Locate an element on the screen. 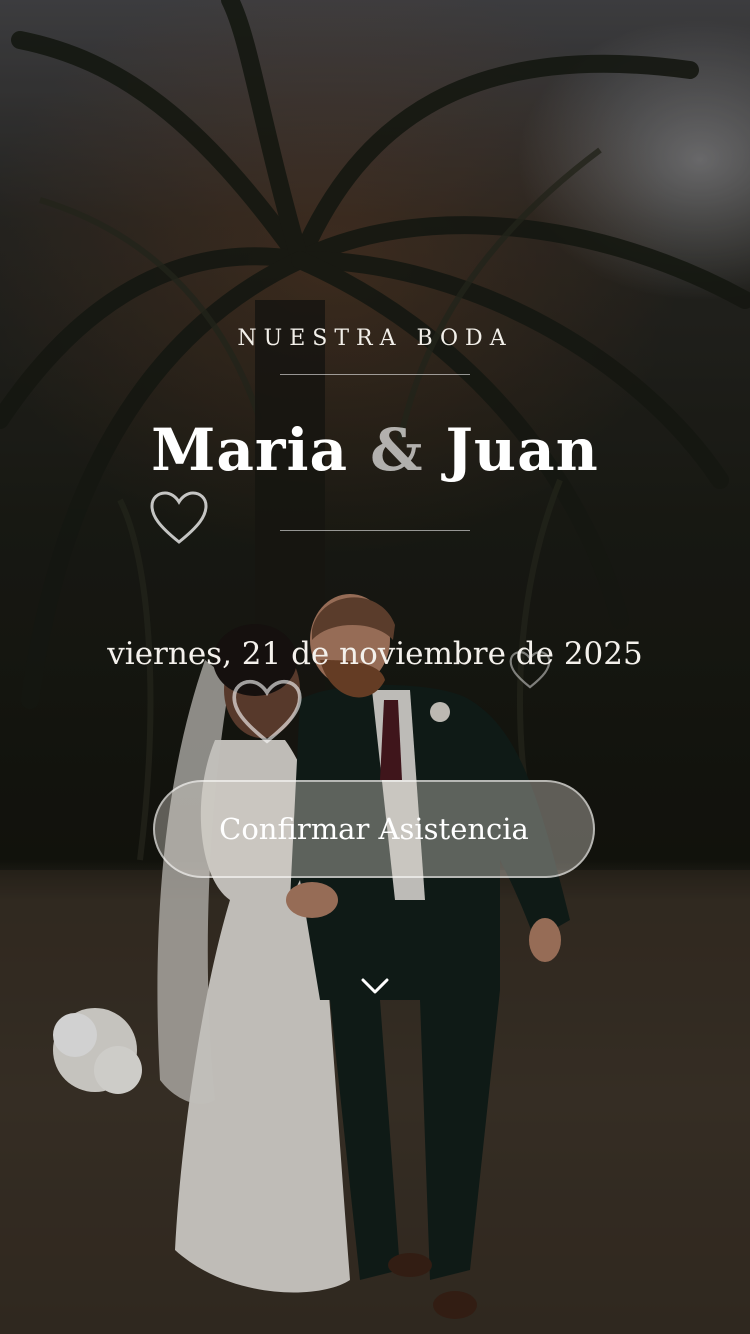 This screenshot has width=750, height=1334. eyebrow-title: NUESTRA BODA is located at coordinates (375, 338).